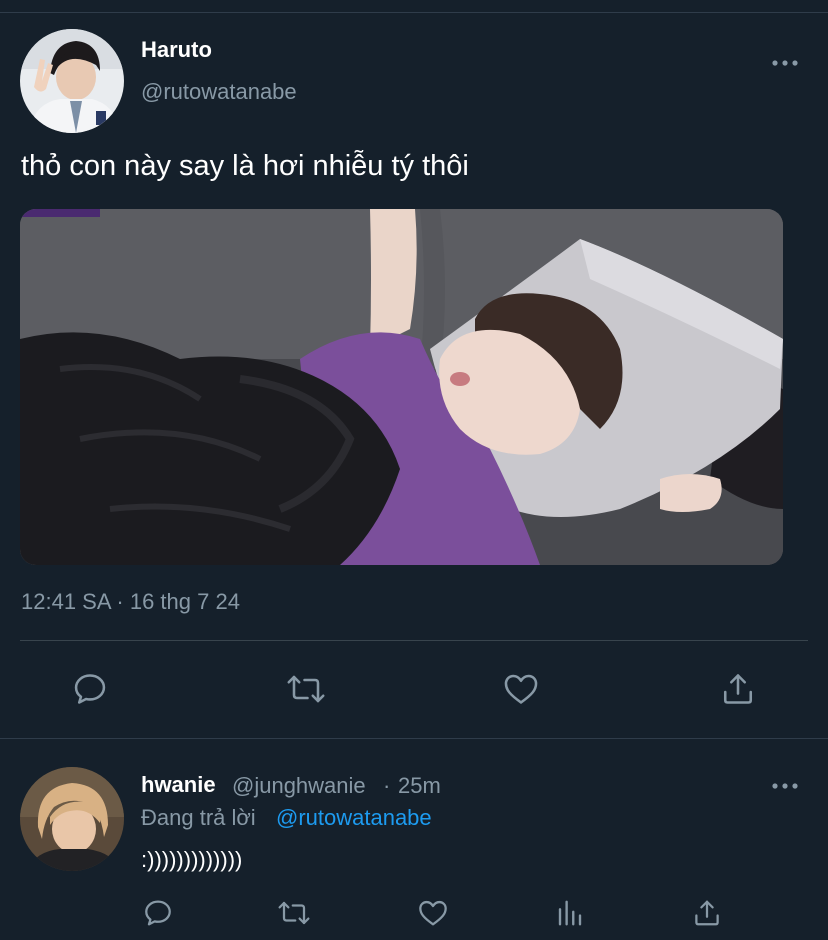 This screenshot has width=828, height=940. What do you see at coordinates (176, 50) in the screenshot?
I see `author-name: Haruto` at bounding box center [176, 50].